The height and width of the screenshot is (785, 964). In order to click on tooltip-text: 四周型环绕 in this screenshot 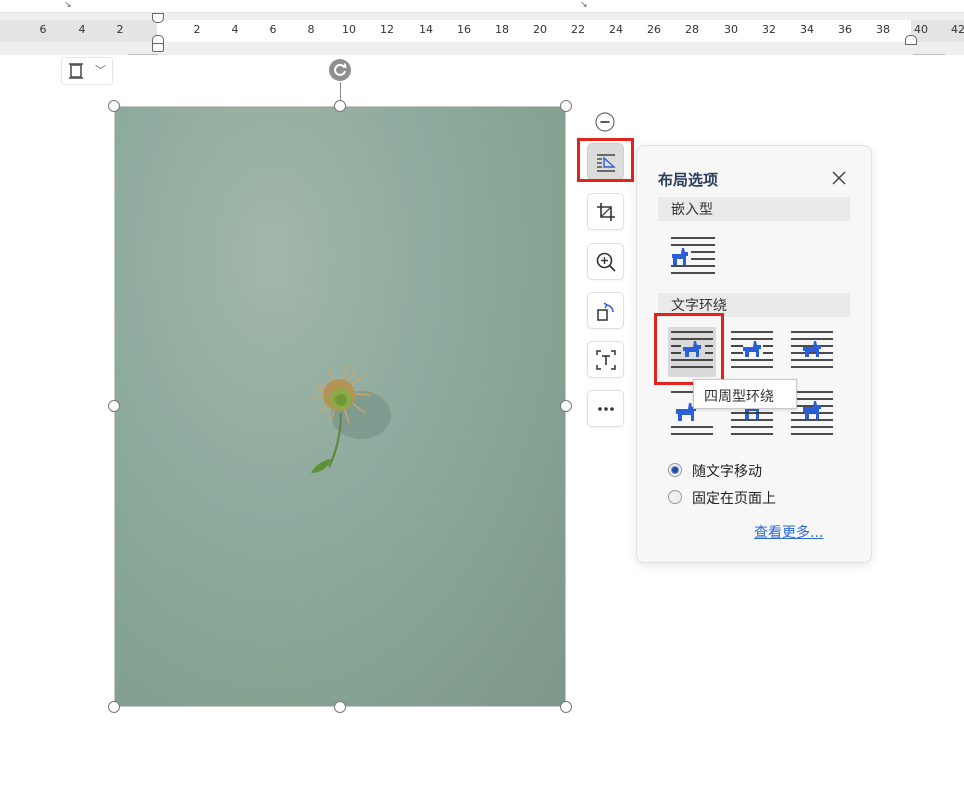, I will do `click(739, 397)`.